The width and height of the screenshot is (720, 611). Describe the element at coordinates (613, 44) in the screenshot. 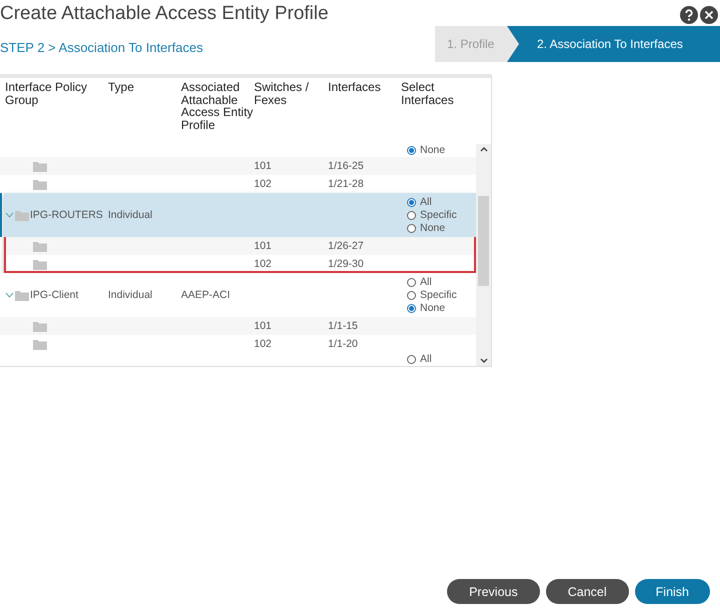

I see `wizard-step: 2. Association To Interfaces` at that location.